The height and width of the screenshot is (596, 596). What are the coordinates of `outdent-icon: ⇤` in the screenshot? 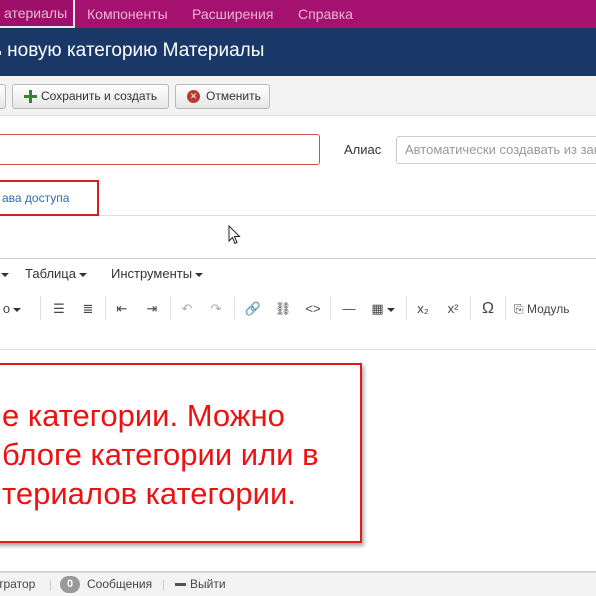 It's located at (122, 309).